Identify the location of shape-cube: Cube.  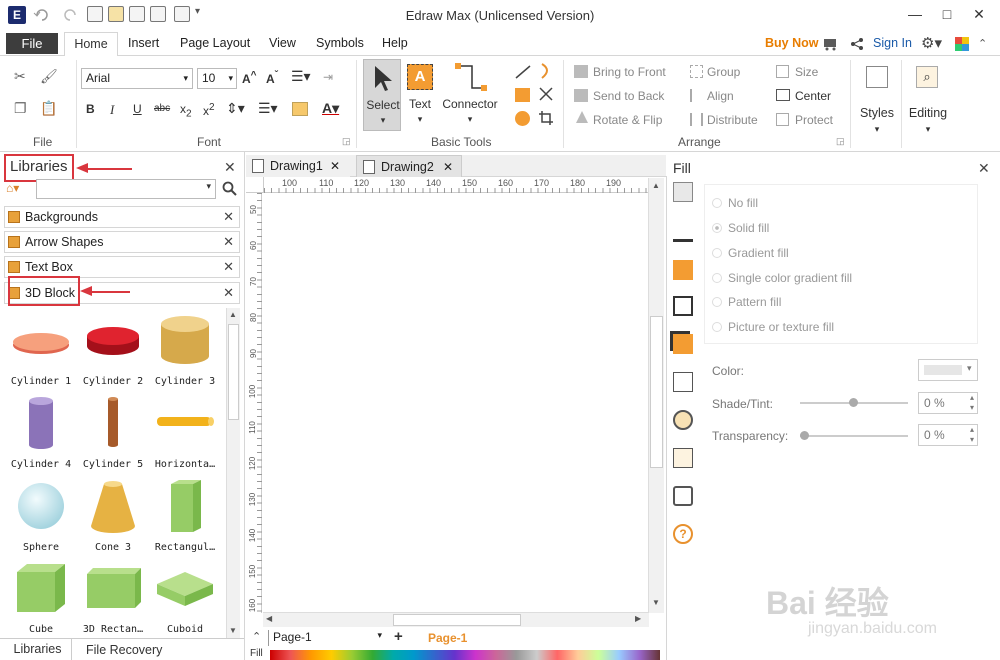
(41, 601).